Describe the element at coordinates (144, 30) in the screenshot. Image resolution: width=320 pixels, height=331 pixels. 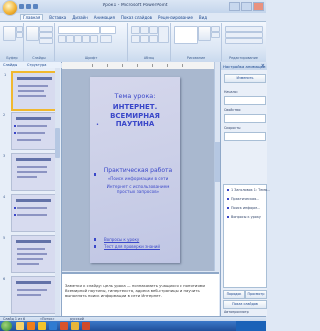
I see `numbering-button` at that location.